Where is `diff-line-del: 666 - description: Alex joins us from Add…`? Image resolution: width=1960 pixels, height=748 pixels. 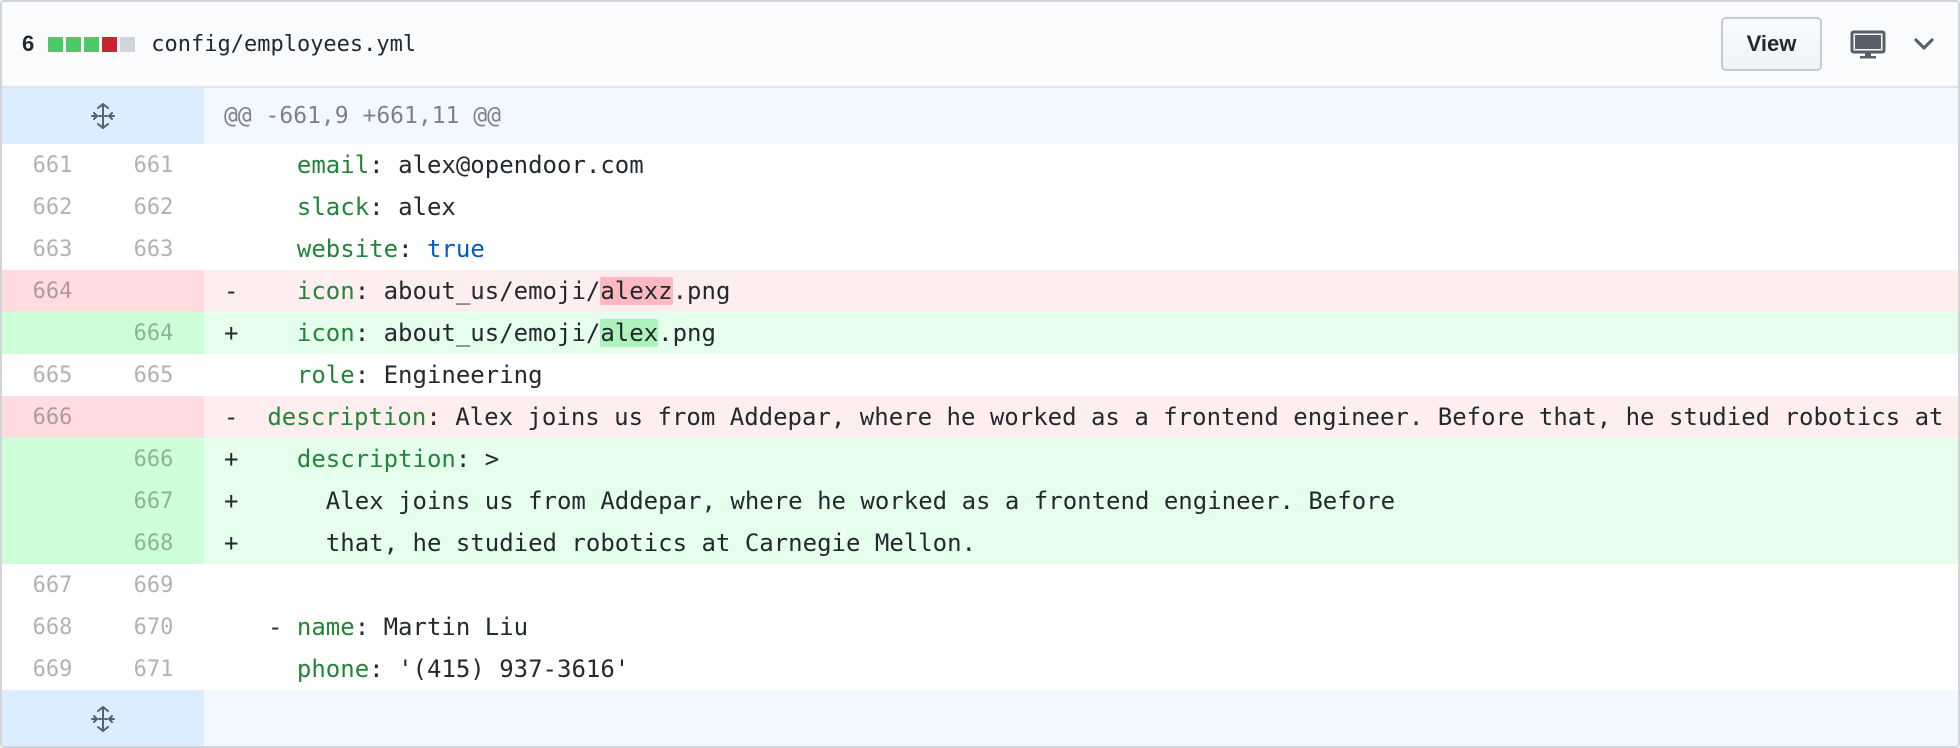 diff-line-del: 666 - description: Alex joins us from Add… is located at coordinates (980, 417).